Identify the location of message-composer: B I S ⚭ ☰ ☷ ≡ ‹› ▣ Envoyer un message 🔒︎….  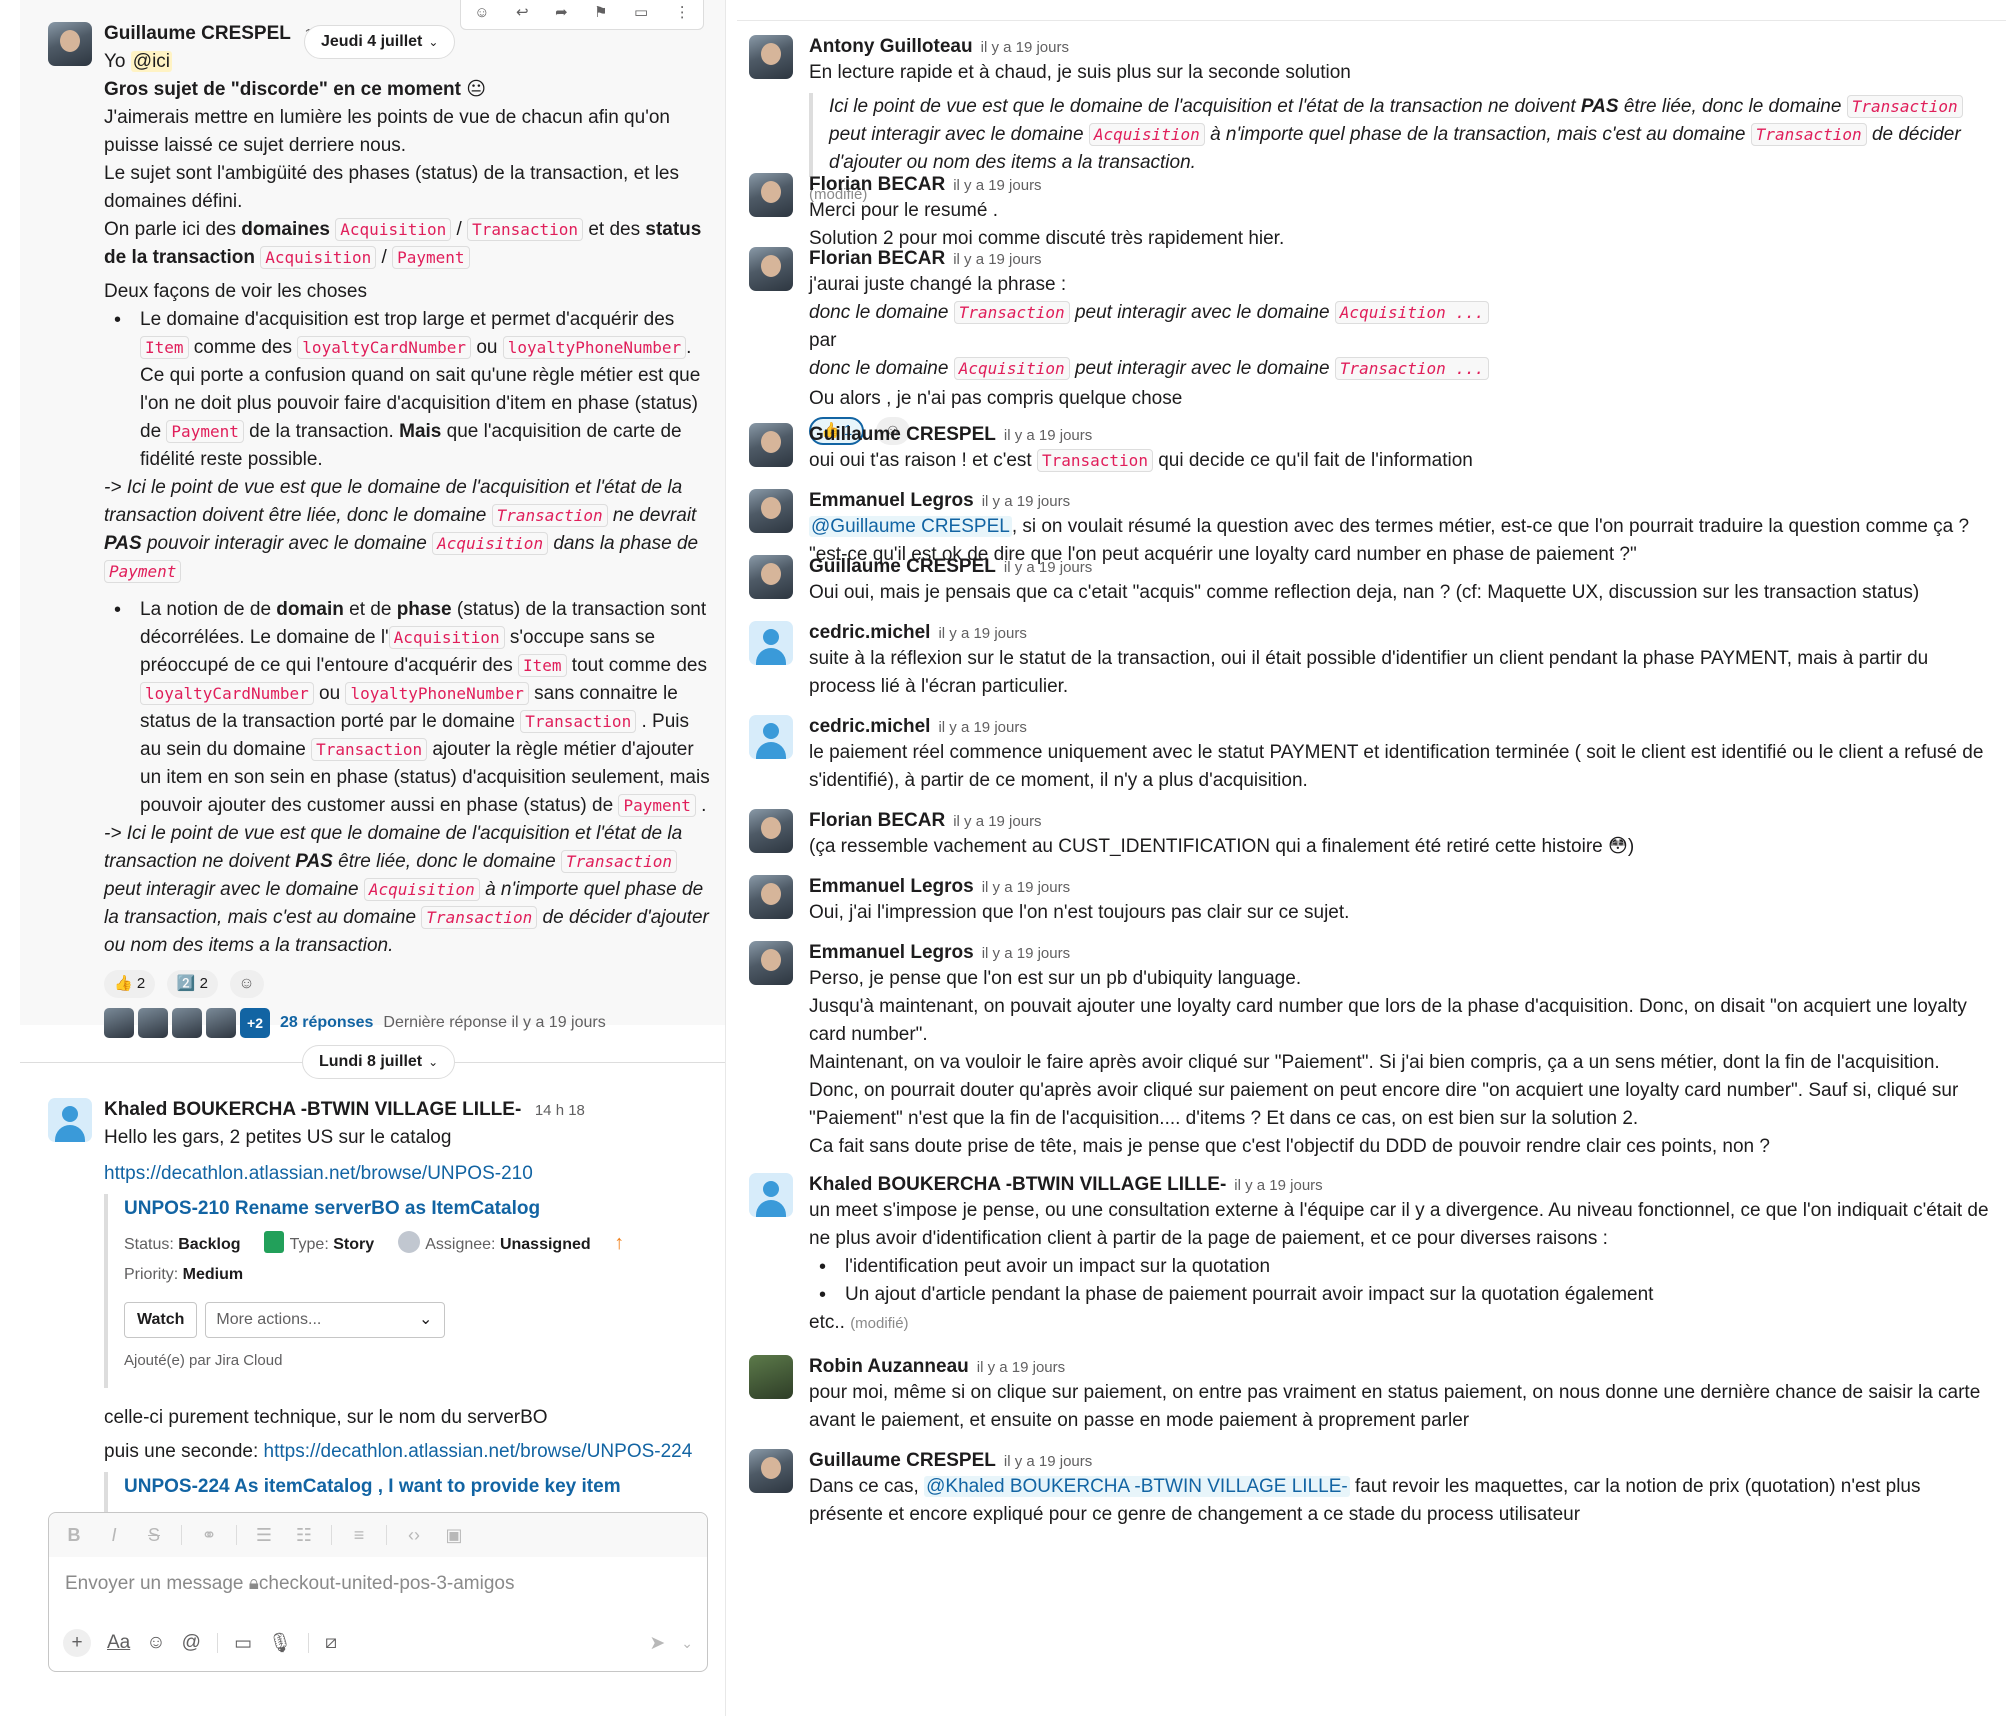
(378, 1592).